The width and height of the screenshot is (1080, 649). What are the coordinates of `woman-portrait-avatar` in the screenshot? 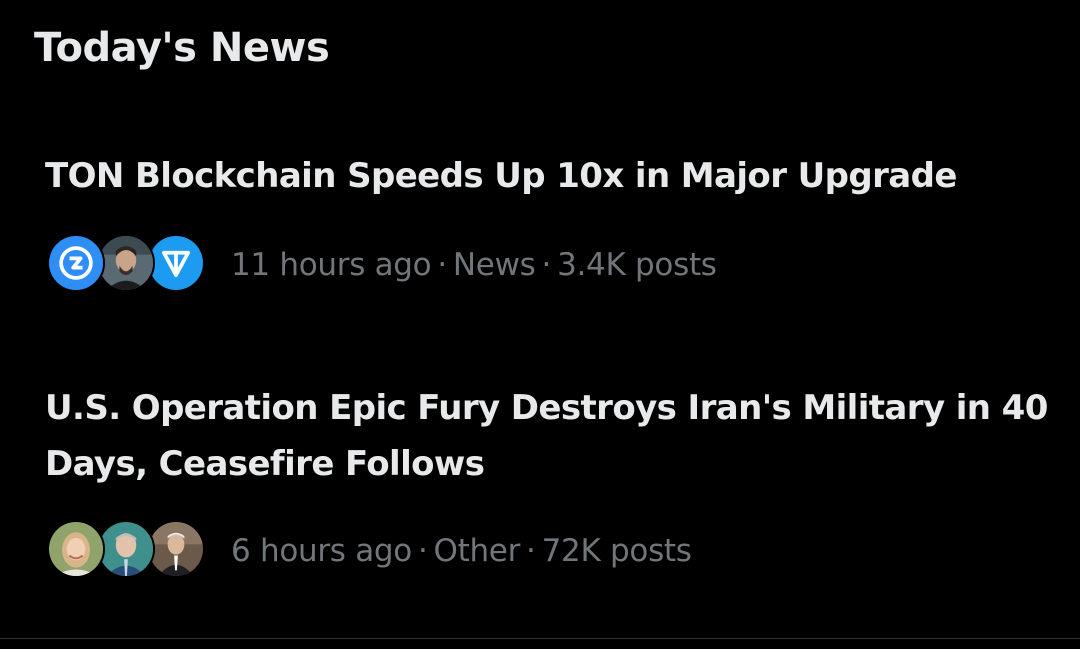 It's located at (76, 549).